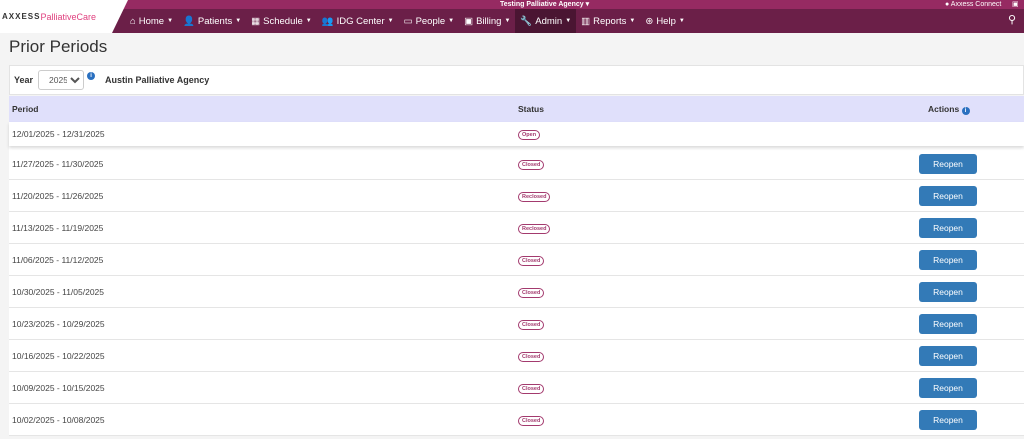  I want to click on nav-label: Home, so click(151, 21).